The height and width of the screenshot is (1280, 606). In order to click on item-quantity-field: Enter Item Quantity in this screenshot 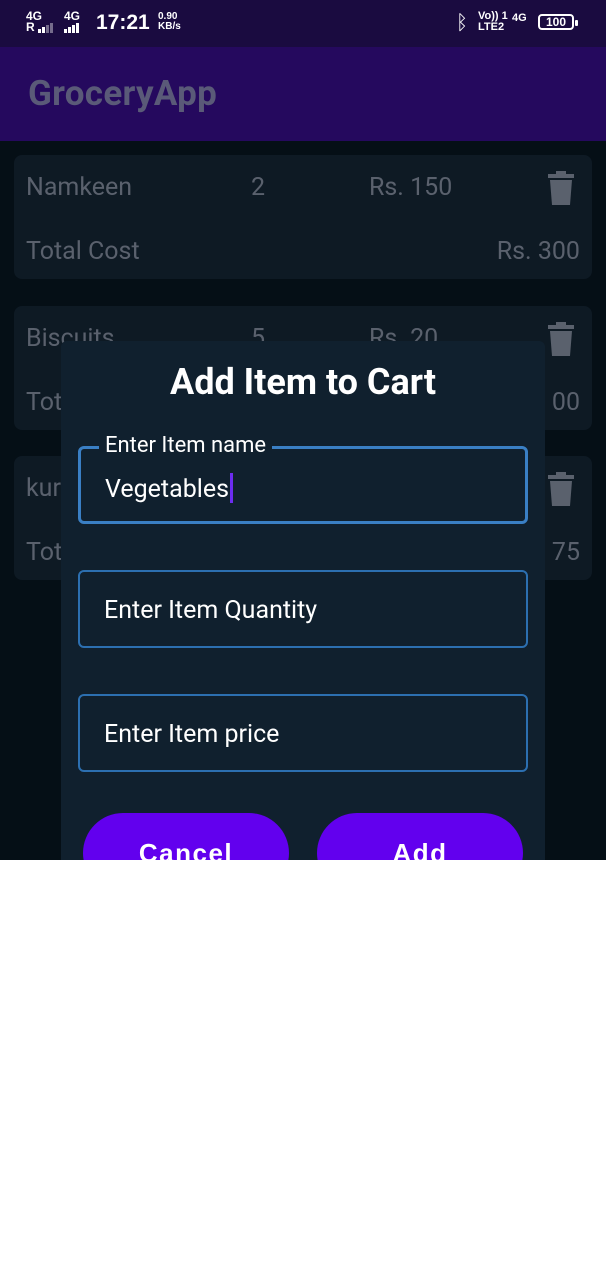, I will do `click(303, 609)`.